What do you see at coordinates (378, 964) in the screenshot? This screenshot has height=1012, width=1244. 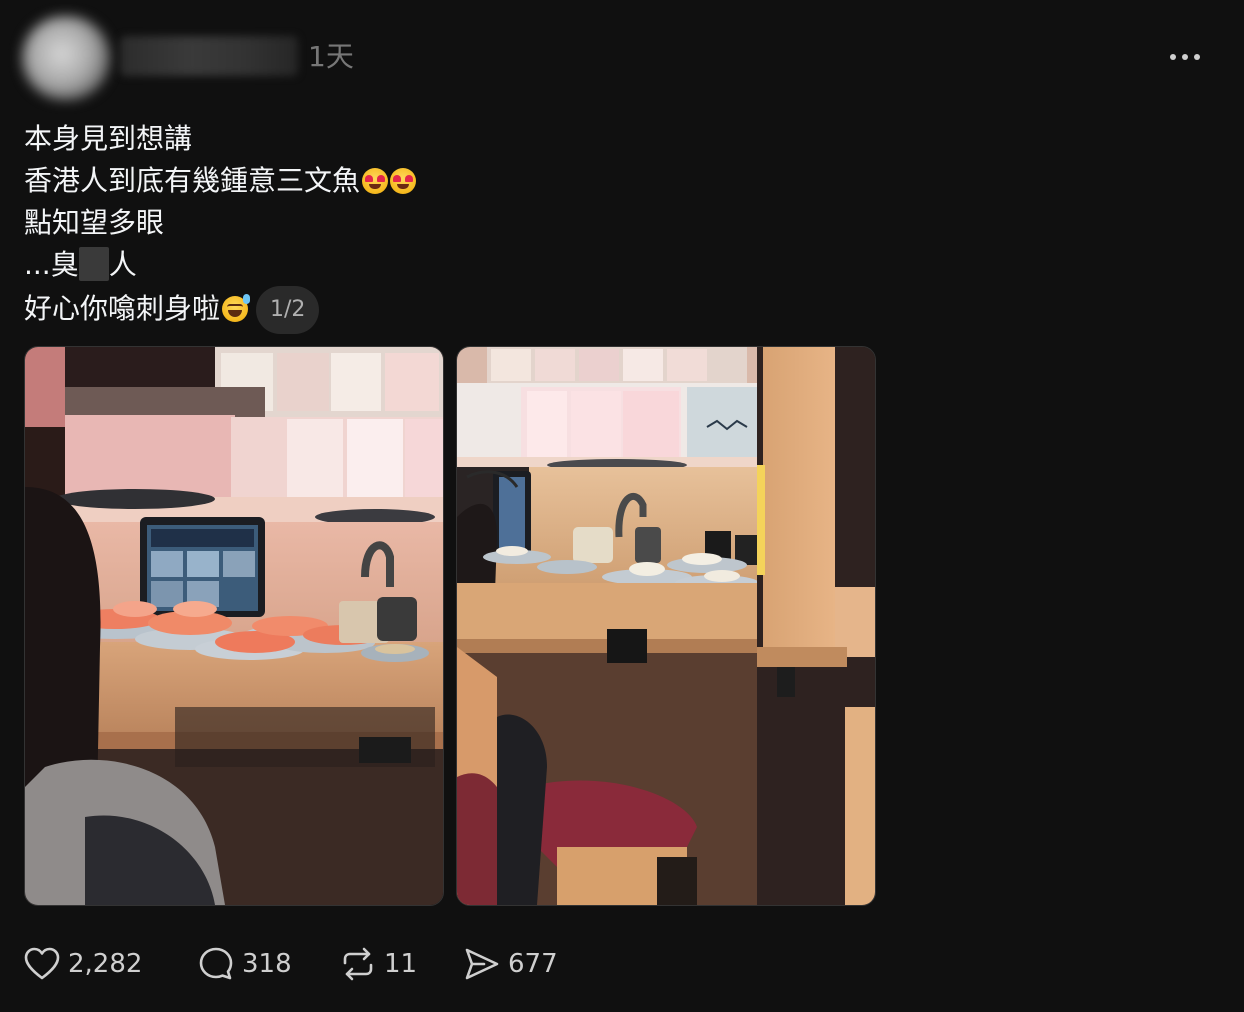 I see `repost-button: 11` at bounding box center [378, 964].